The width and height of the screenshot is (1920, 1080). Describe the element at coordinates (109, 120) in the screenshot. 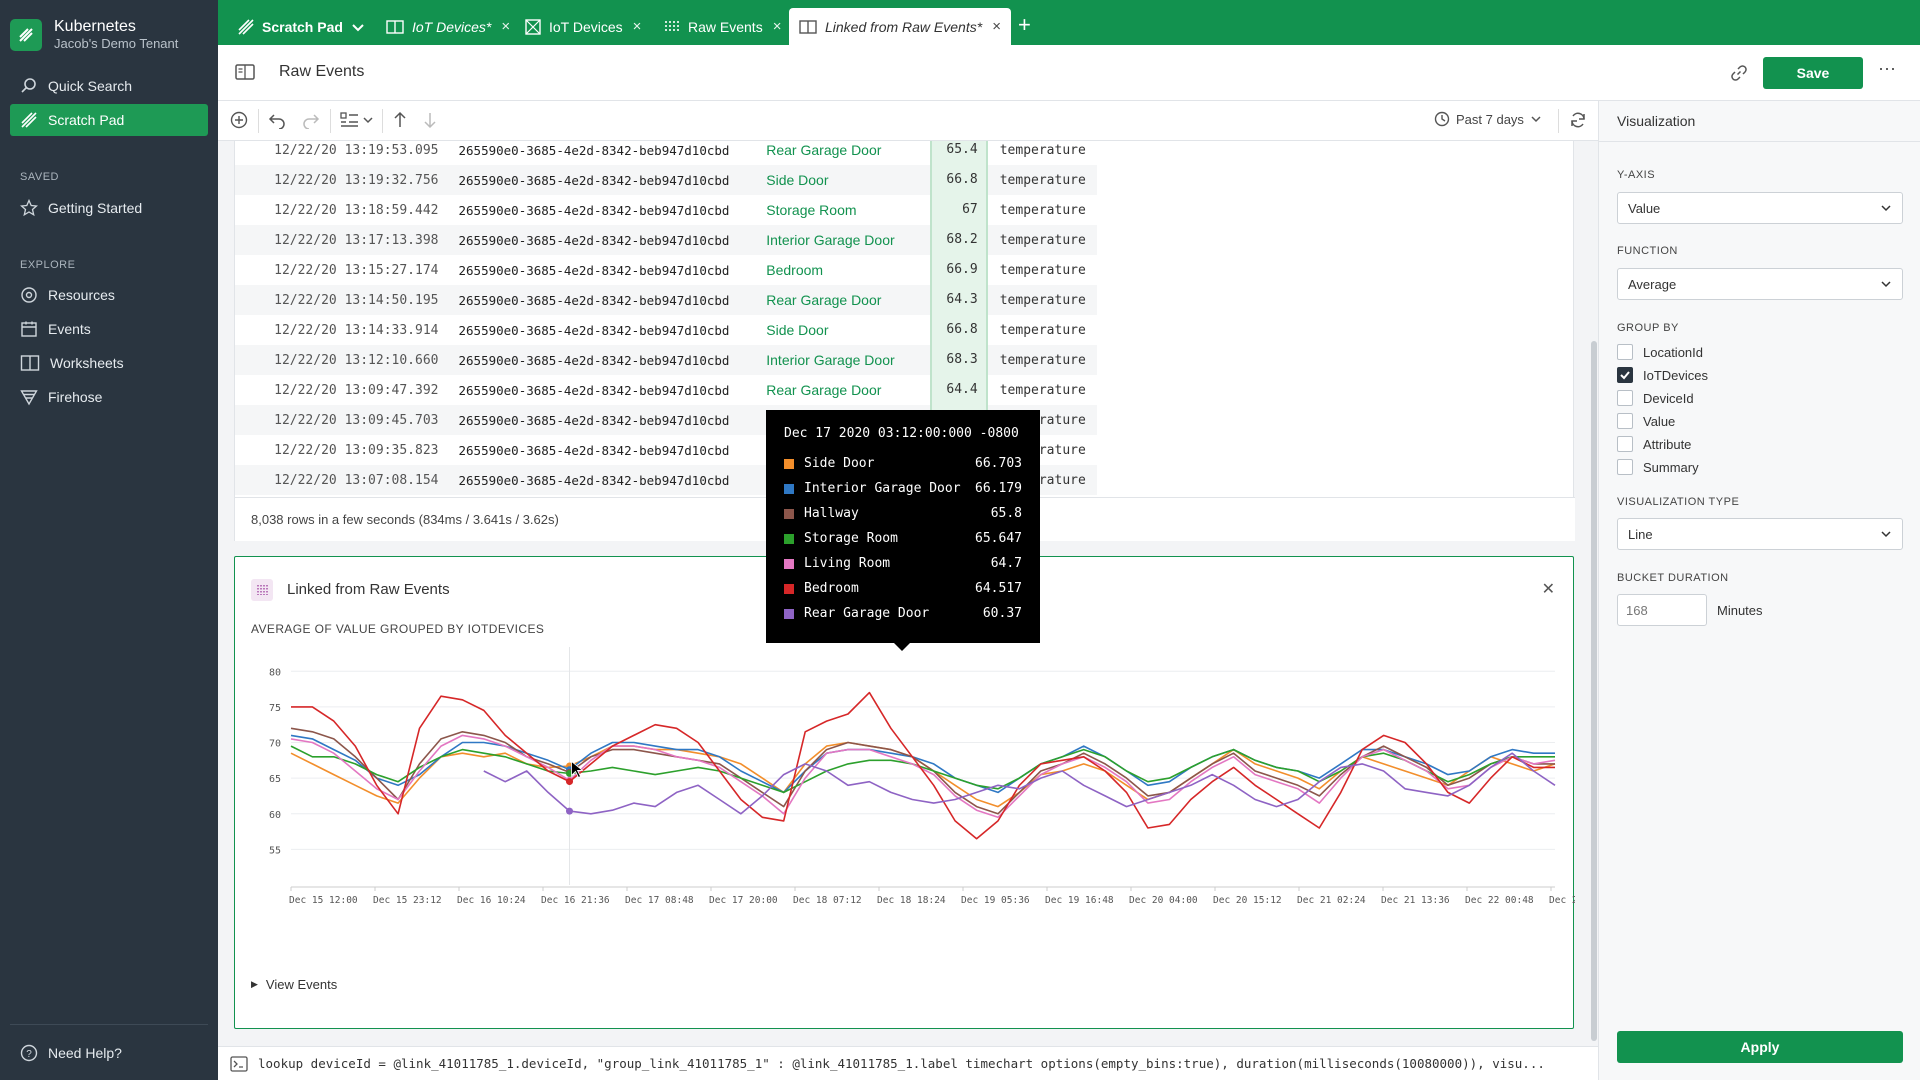

I see `nav-scratch-pad: Scratch Pad` at that location.